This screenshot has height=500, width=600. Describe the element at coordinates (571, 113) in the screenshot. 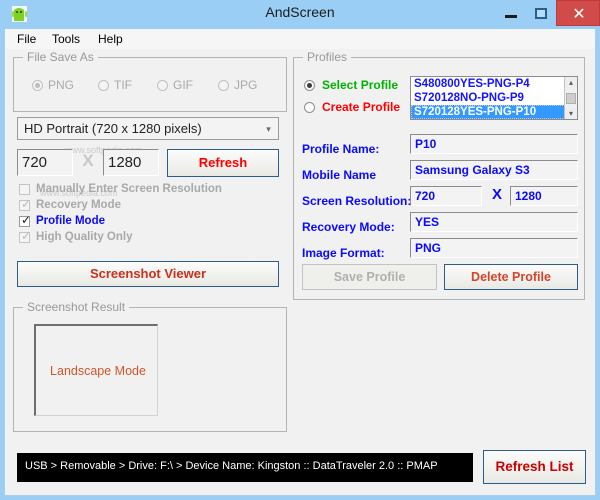

I see `scroll-down-icon: ▾` at that location.